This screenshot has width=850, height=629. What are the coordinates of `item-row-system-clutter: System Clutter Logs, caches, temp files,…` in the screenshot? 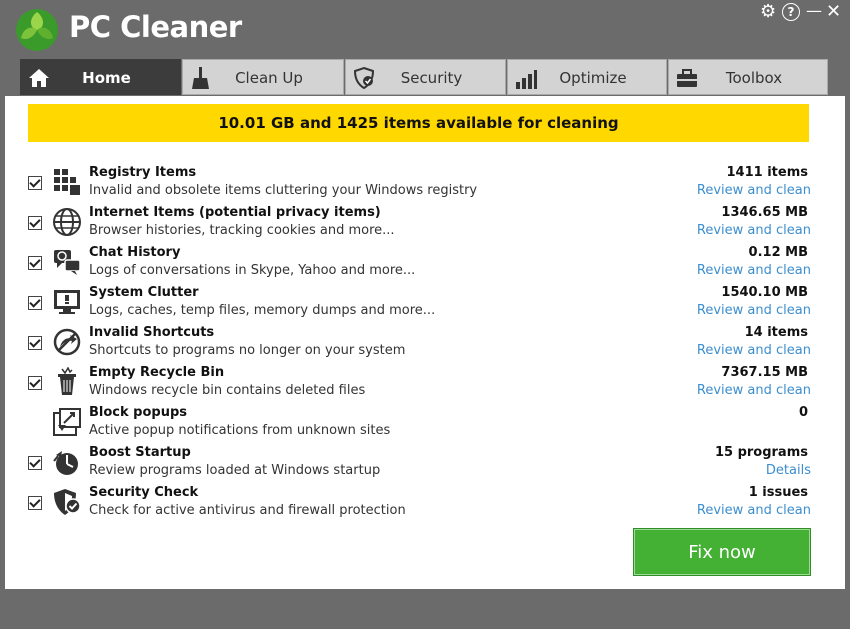 It's located at (425, 305).